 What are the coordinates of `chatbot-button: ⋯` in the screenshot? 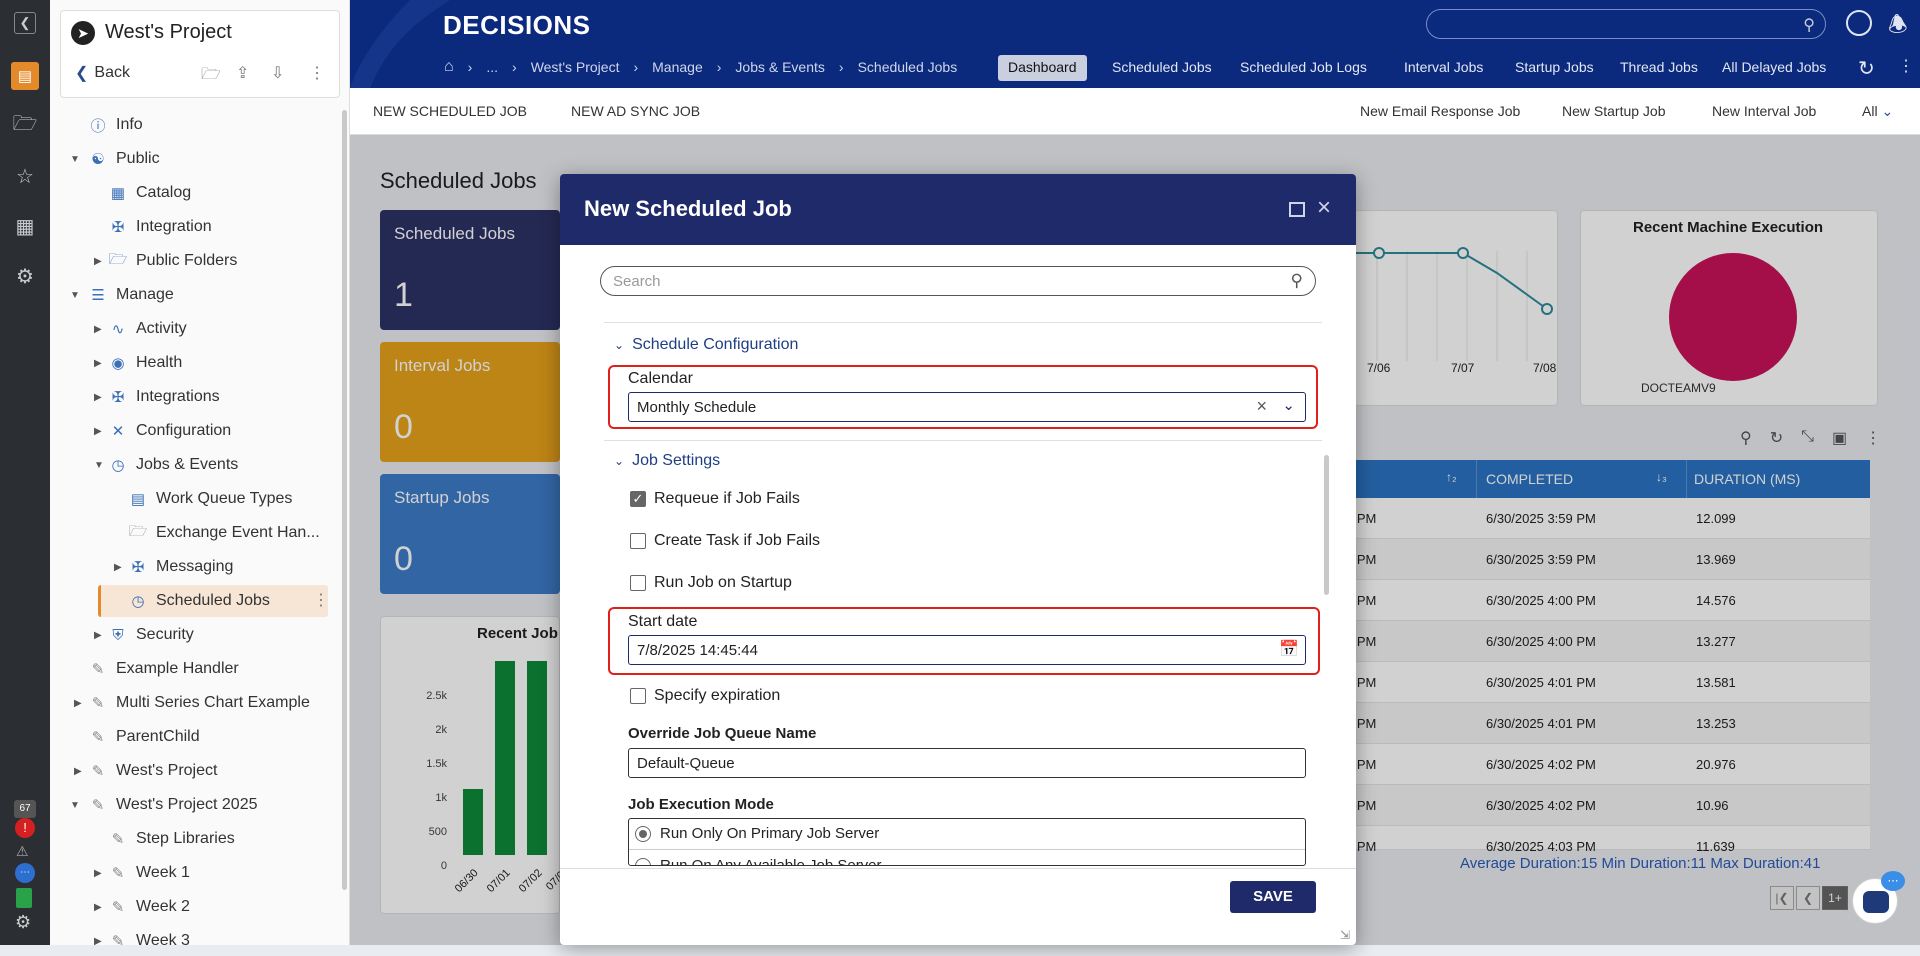 It's located at (1878, 897).